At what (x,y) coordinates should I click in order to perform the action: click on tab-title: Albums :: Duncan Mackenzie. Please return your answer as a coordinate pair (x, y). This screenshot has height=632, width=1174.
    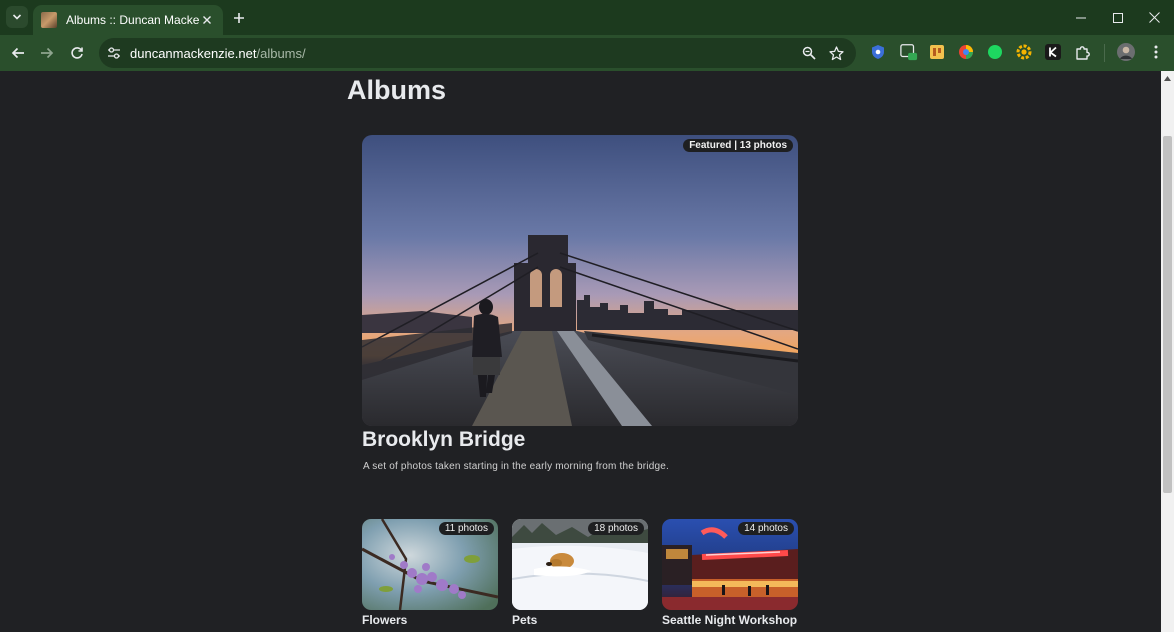
    Looking at the image, I should click on (132, 20).